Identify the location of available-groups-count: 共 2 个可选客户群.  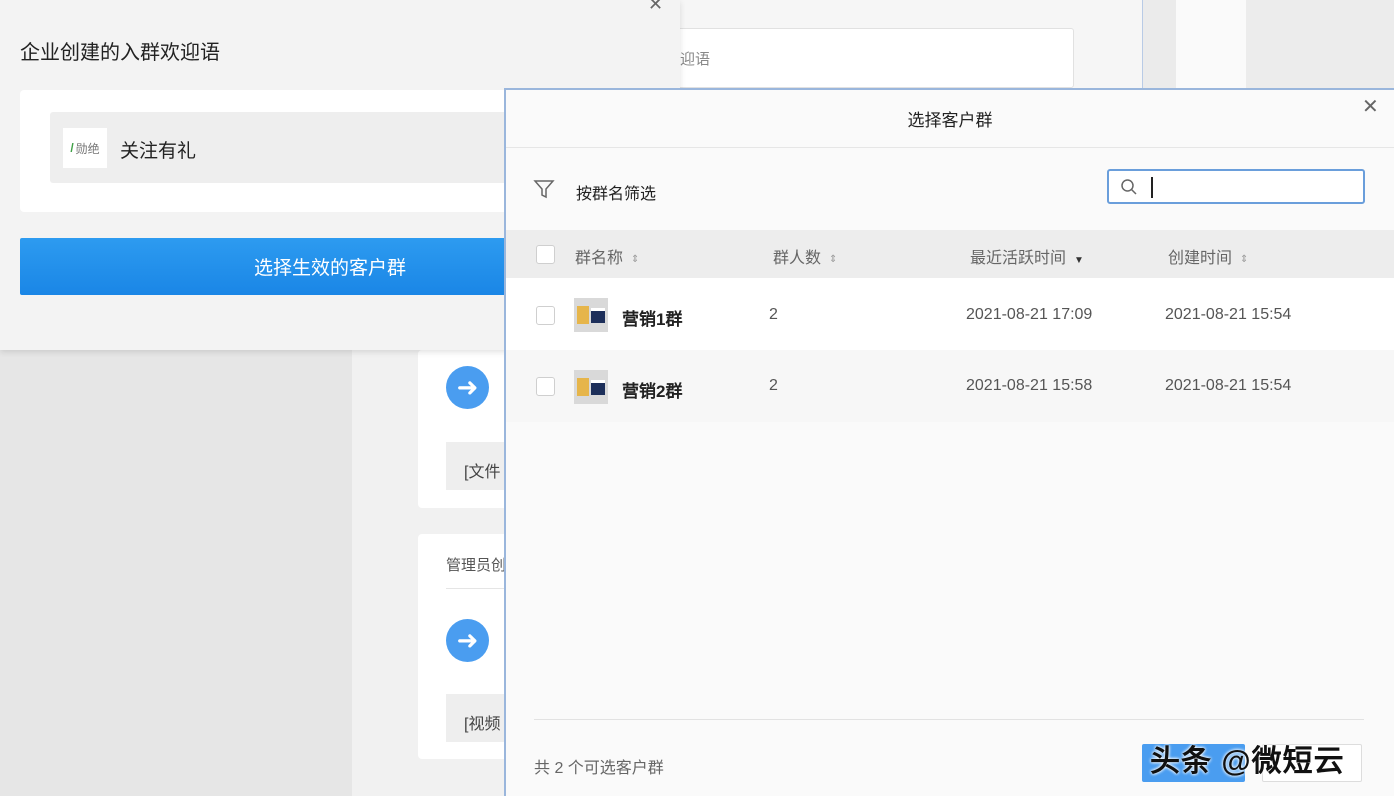
(599, 768).